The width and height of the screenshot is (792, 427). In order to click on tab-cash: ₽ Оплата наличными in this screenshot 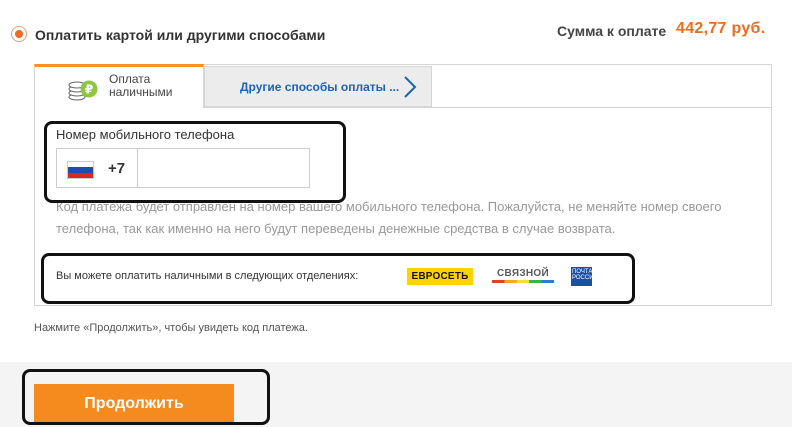, I will do `click(119, 86)`.